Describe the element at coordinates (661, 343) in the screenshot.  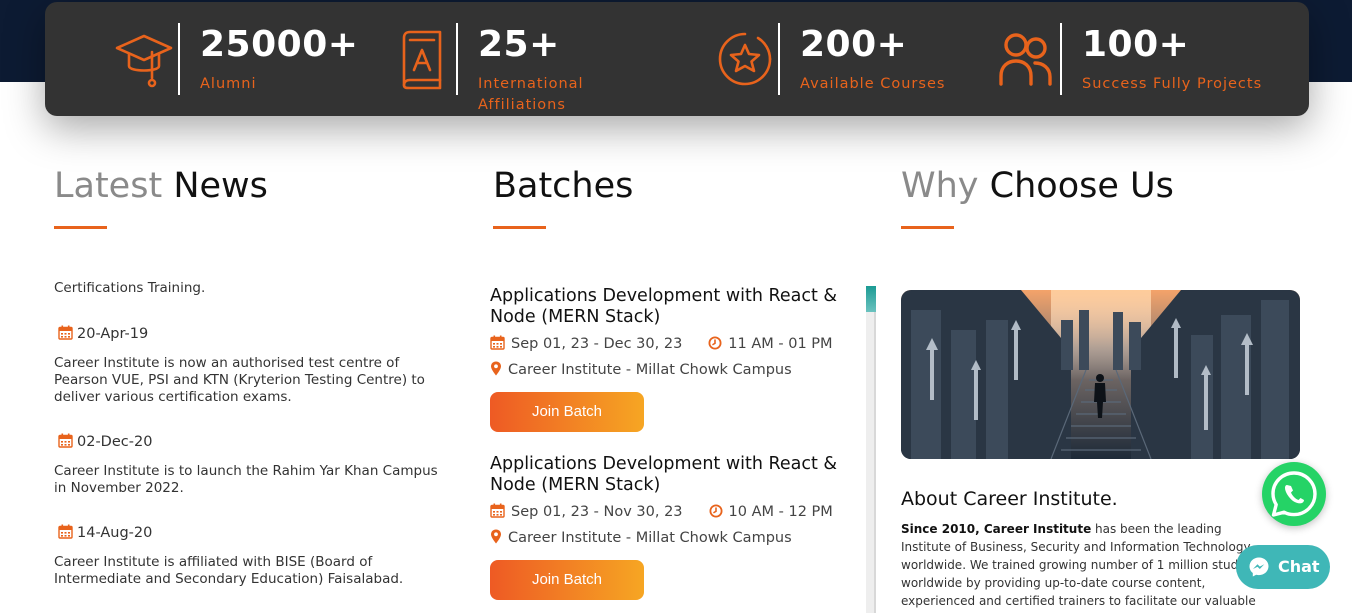
I see `batch-schedule: Sep 01, 23 - Dec 30, 23 11 AM - 01 PM` at that location.